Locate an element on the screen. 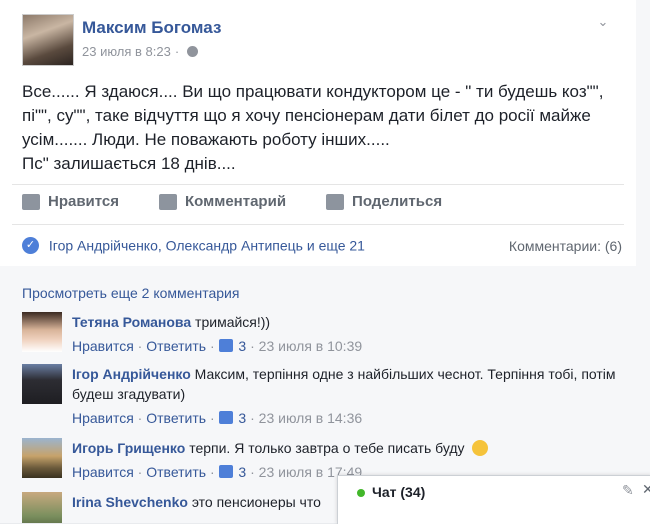 The width and height of the screenshot is (650, 524). comment-text: тримайся!)) is located at coordinates (233, 322).